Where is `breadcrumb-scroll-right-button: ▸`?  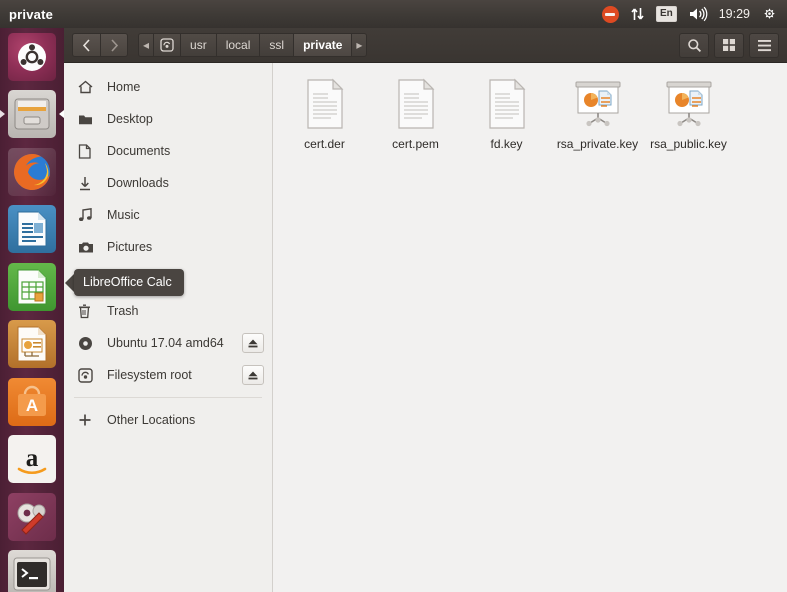
breadcrumb-scroll-right-button: ▸ is located at coordinates (359, 45).